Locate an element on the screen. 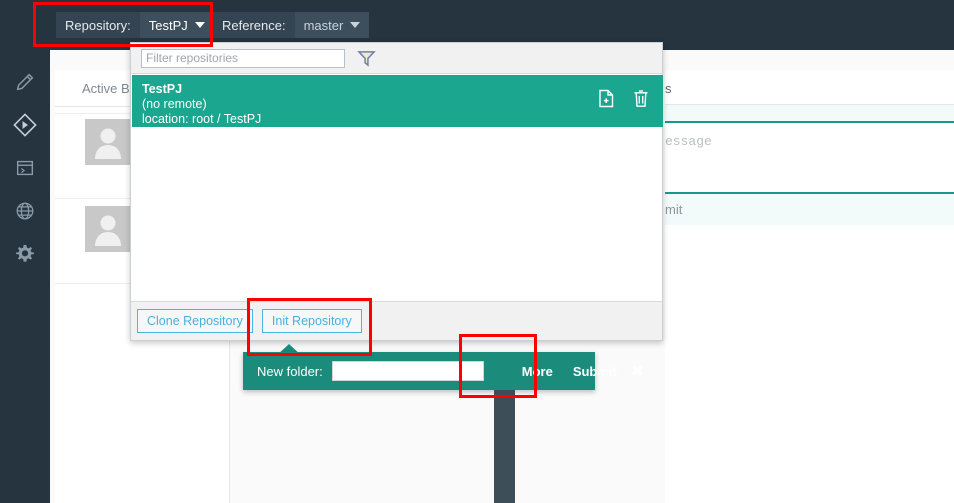 This screenshot has width=954, height=503. annotation-repository-selector is located at coordinates (123, 24).